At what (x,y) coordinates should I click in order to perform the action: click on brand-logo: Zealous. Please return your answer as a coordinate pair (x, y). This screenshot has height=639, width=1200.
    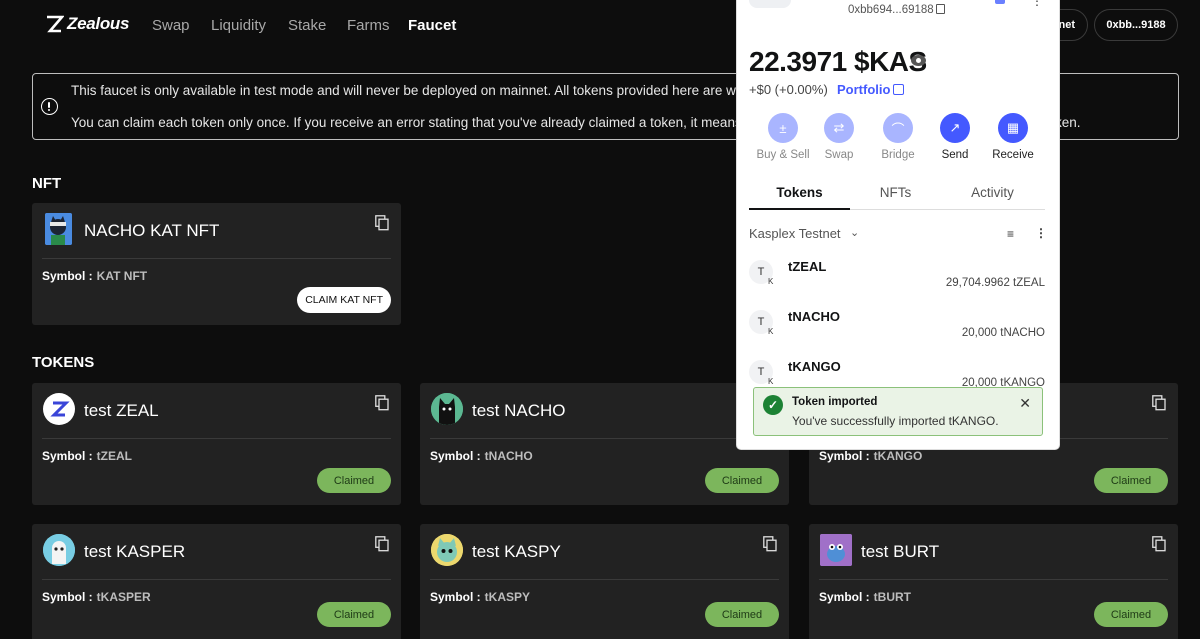
    Looking at the image, I should click on (86, 24).